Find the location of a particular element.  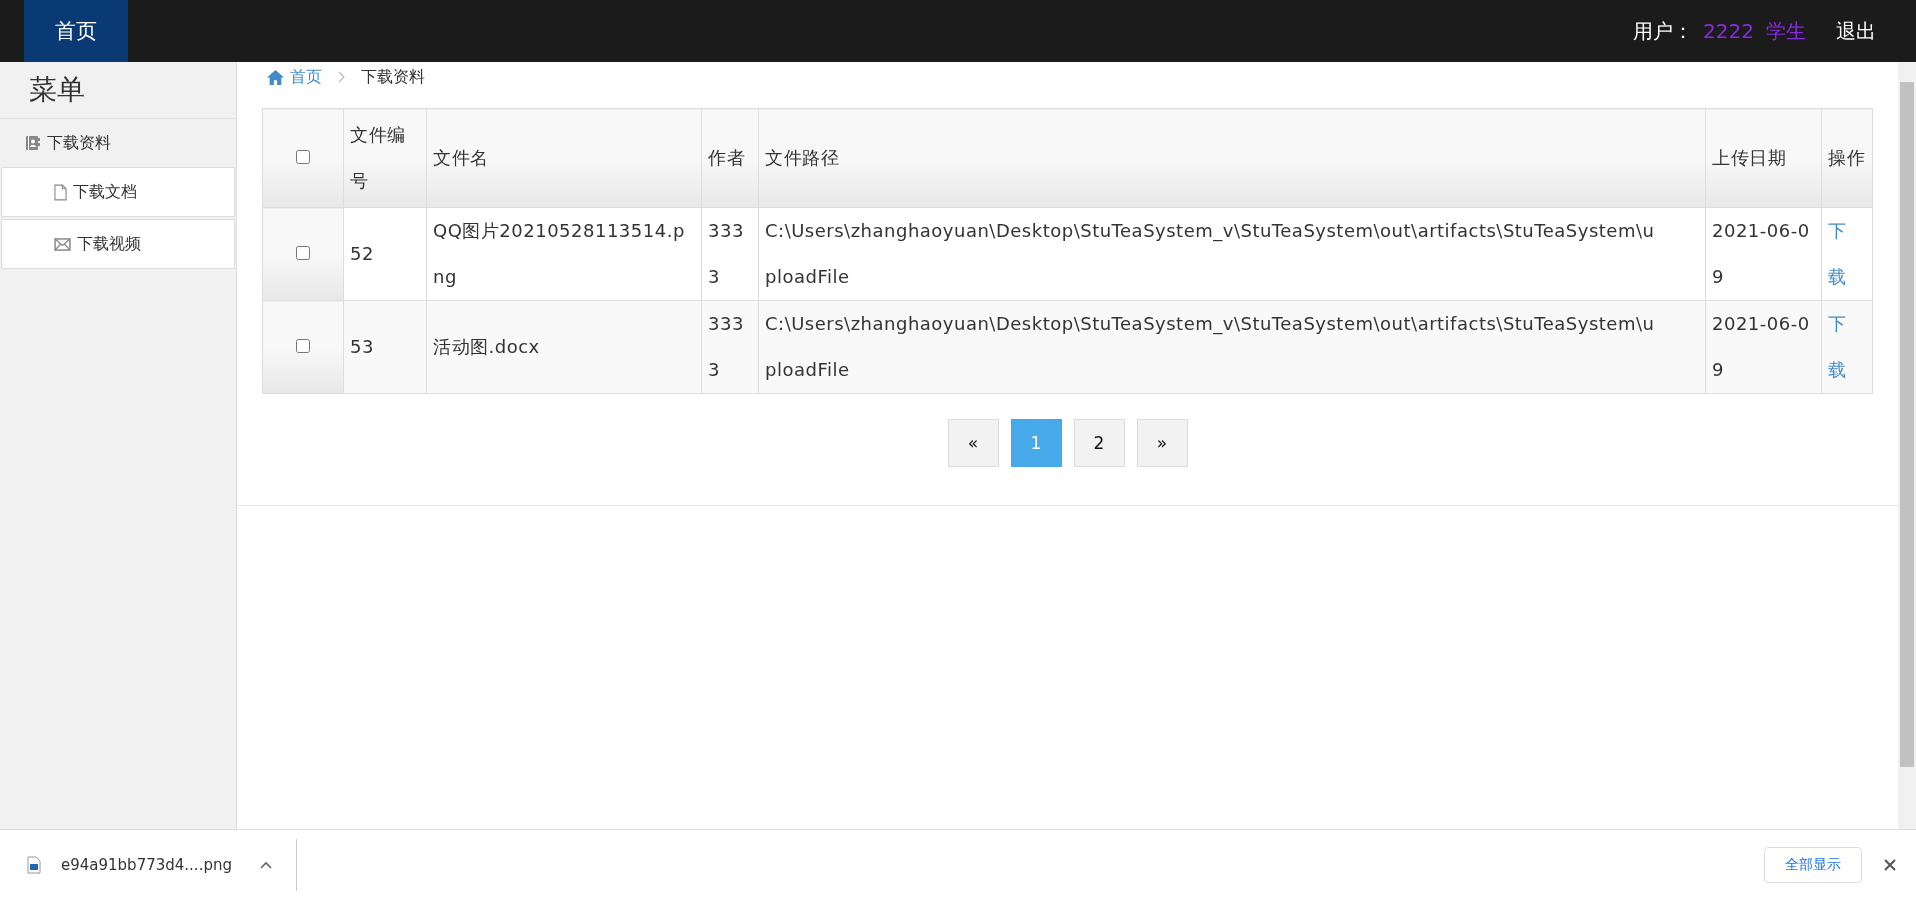

breadcrumb-current: 下载资料 is located at coordinates (393, 77).